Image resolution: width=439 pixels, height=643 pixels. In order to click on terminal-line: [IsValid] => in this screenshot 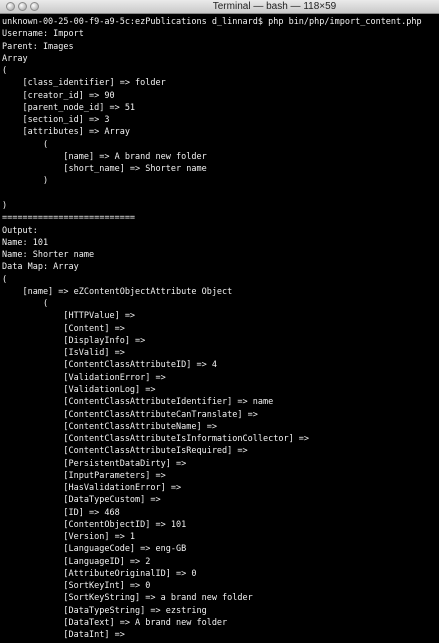, I will do `click(63, 353)`.